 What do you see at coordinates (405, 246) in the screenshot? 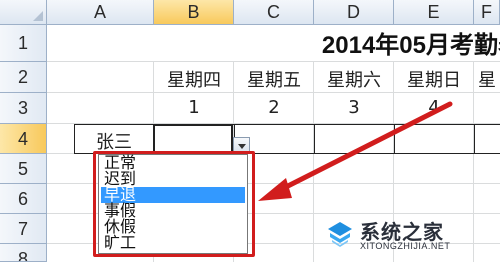
I see `watermark-url: XITONGZHIJIA.NET` at bounding box center [405, 246].